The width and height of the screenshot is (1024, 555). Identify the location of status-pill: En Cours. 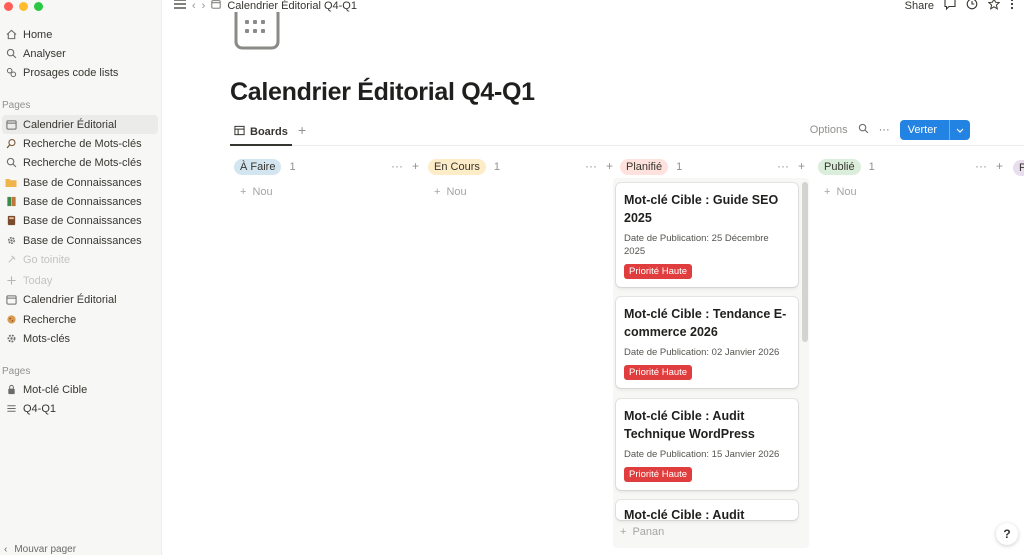
(457, 167).